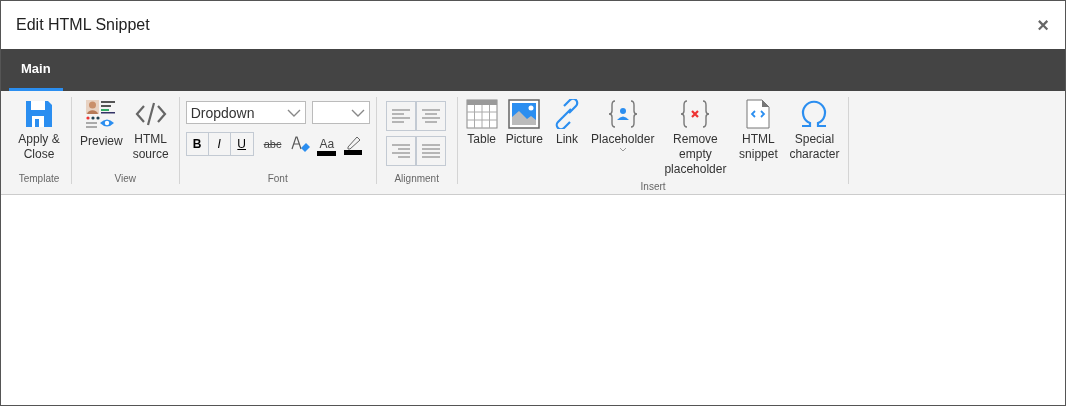 The image size is (1066, 406). What do you see at coordinates (695, 114) in the screenshot?
I see `braces-x-icon` at bounding box center [695, 114].